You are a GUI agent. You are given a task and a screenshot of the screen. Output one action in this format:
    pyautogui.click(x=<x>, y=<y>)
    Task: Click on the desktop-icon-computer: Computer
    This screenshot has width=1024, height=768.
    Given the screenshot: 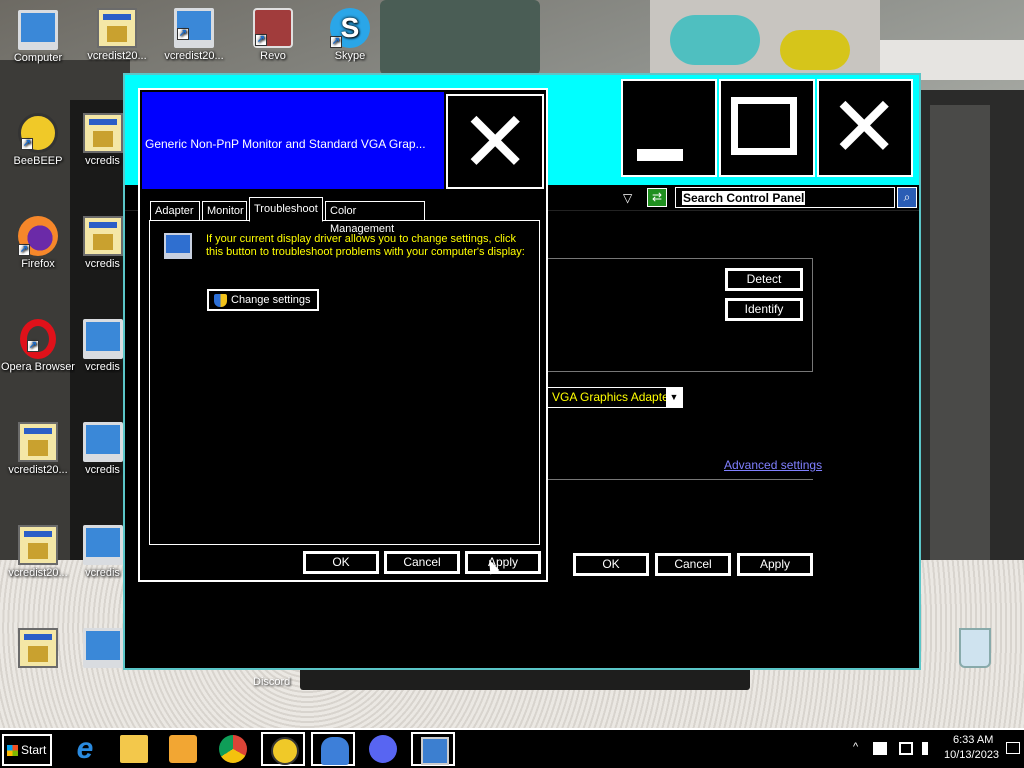 What is the action you would take?
    pyautogui.click(x=38, y=37)
    